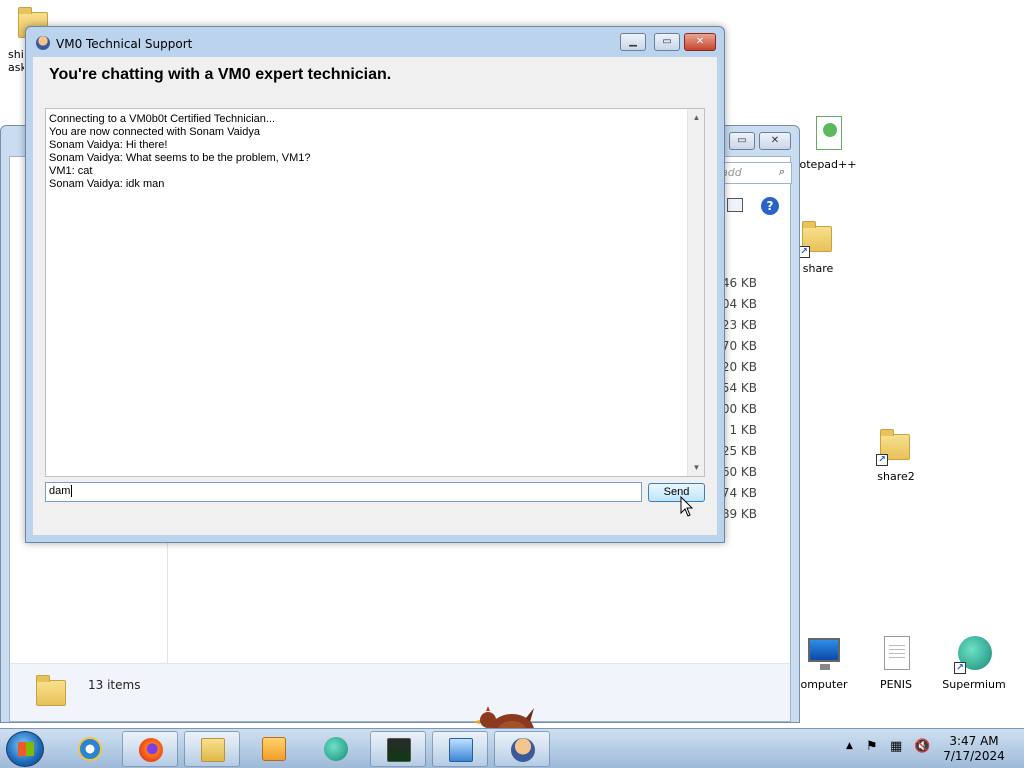 The height and width of the screenshot is (768, 1024). What do you see at coordinates (735, 205) in the screenshot?
I see `preview-pane-icon` at bounding box center [735, 205].